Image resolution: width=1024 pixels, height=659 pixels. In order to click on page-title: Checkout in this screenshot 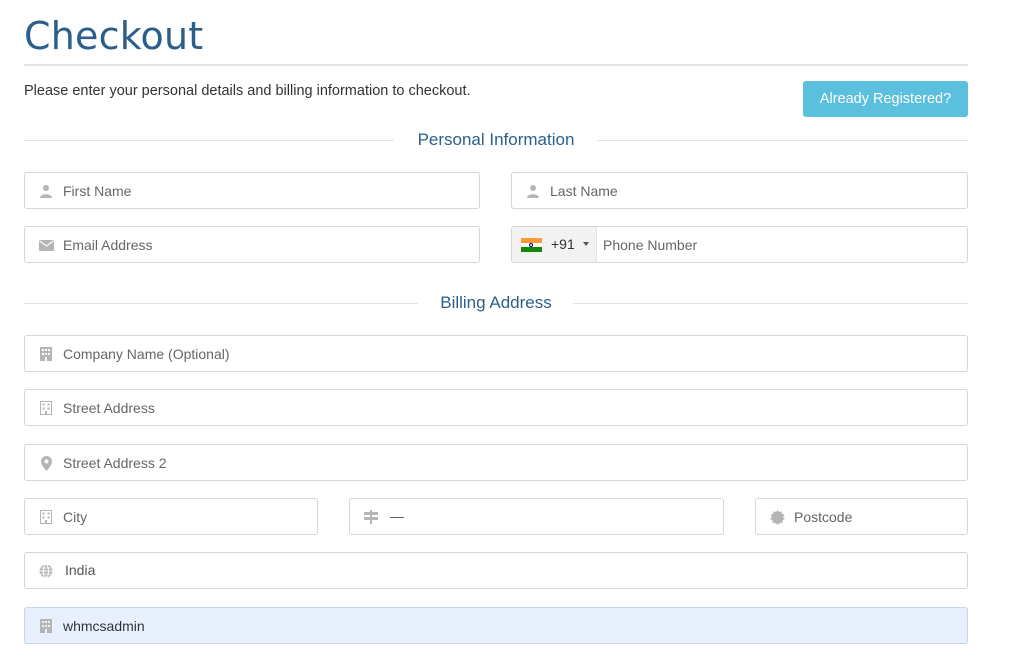, I will do `click(114, 36)`.